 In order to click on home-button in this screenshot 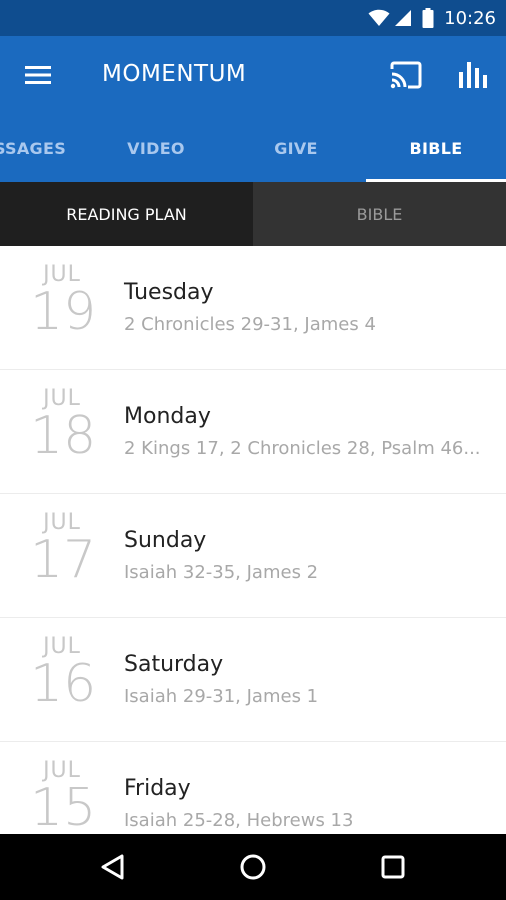, I will do `click(253, 867)`.